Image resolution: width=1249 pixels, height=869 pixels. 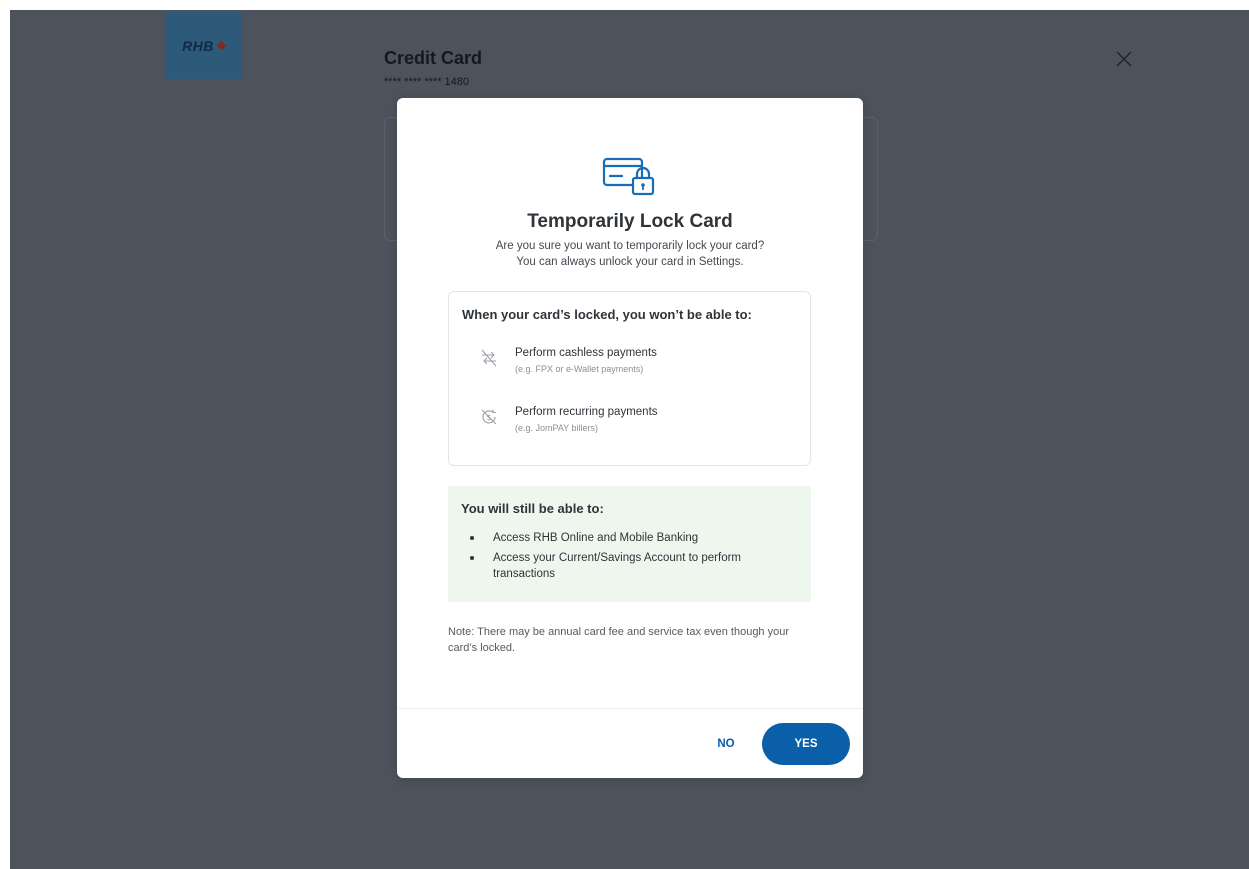 I want to click on allowed-item: Access RHB Online and Mobile Banking, so click(x=626, y=538).